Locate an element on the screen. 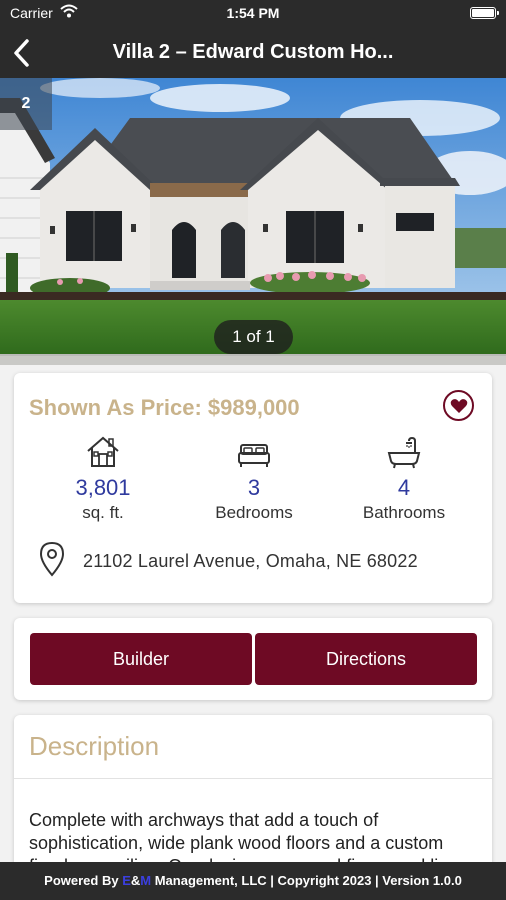 The height and width of the screenshot is (900, 506). stat-bedrooms: 3 Bedrooms is located at coordinates (254, 477).